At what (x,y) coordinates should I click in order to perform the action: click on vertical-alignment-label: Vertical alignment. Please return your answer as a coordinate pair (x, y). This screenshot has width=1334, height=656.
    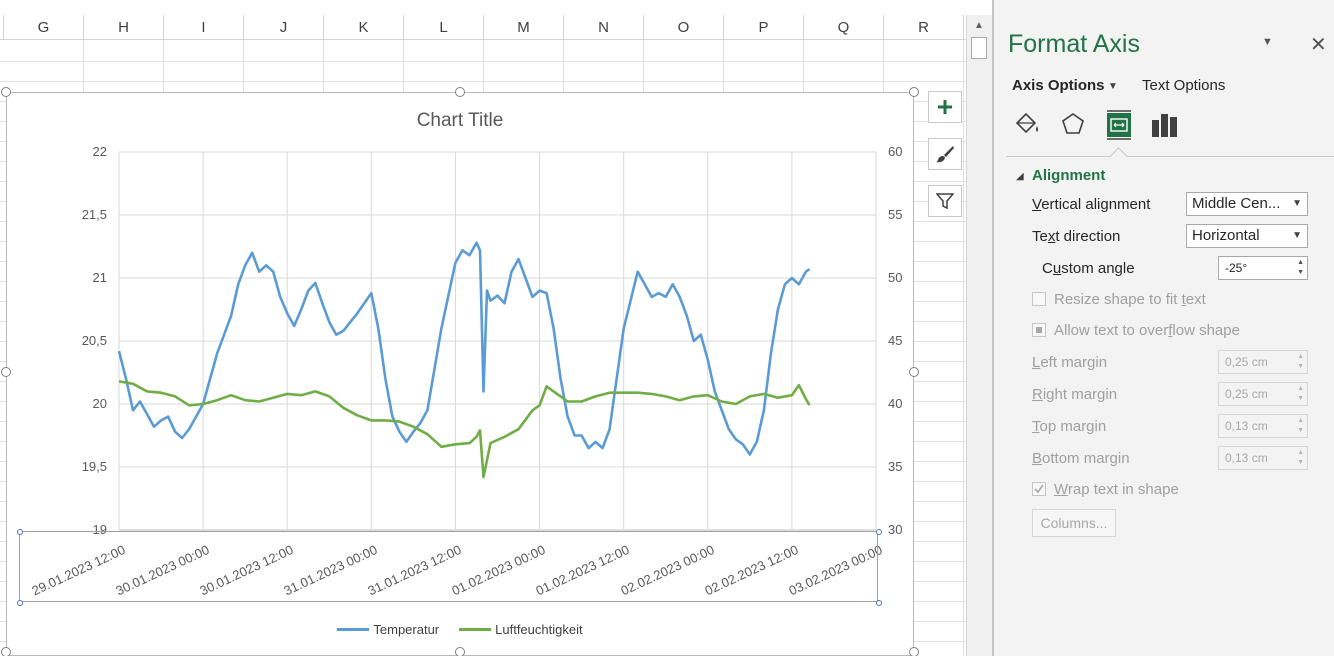
    Looking at the image, I should click on (1091, 204).